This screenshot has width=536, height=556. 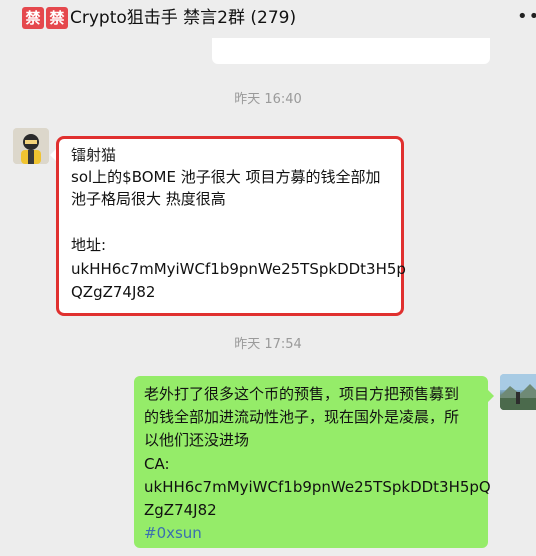 I want to click on chat-header: 禁 禁 Crypto狙击手 禁言2群 (279) •••, so click(x=268, y=19).